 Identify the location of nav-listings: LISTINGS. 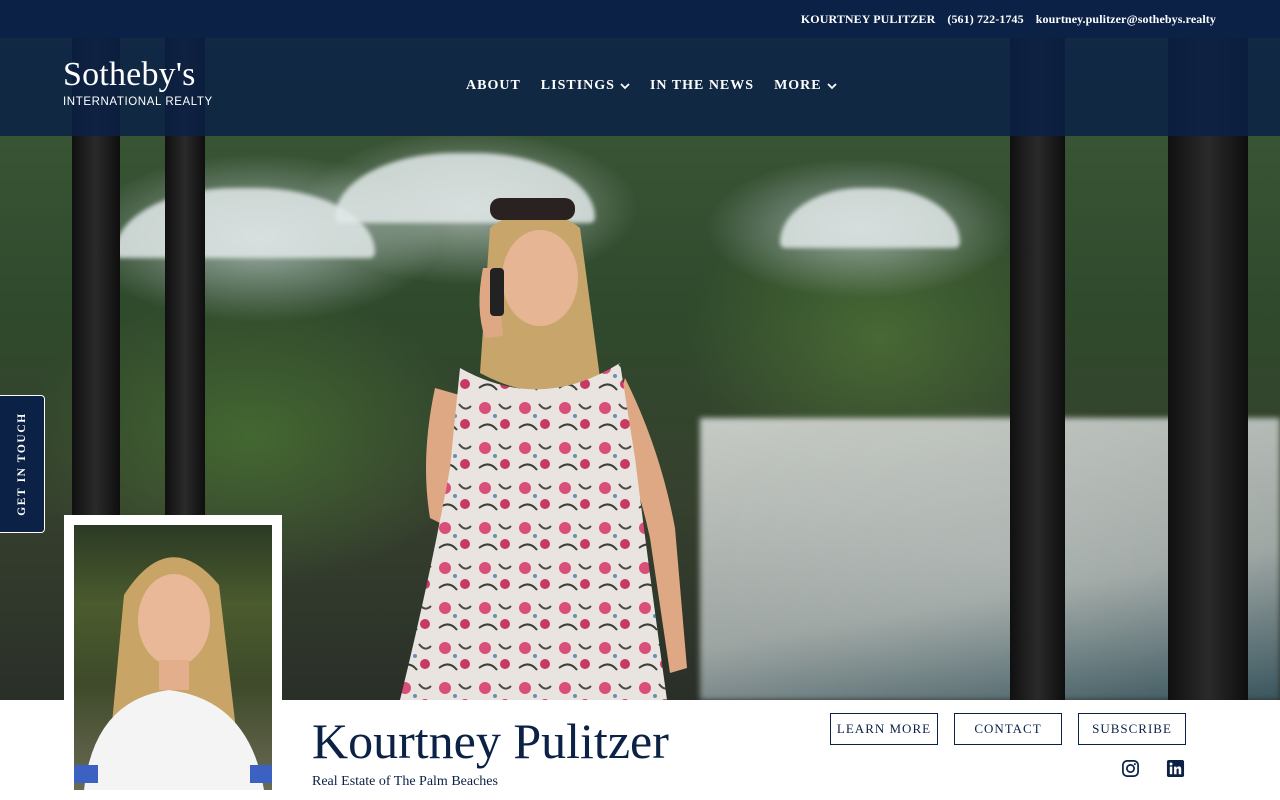
(585, 86).